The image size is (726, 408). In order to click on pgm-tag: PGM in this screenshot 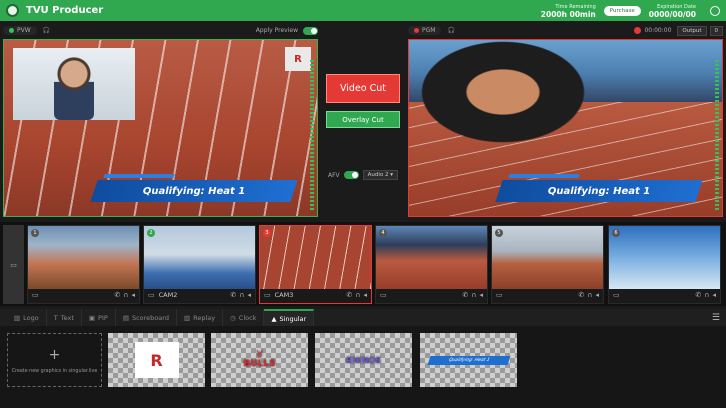, I will do `click(425, 30)`.